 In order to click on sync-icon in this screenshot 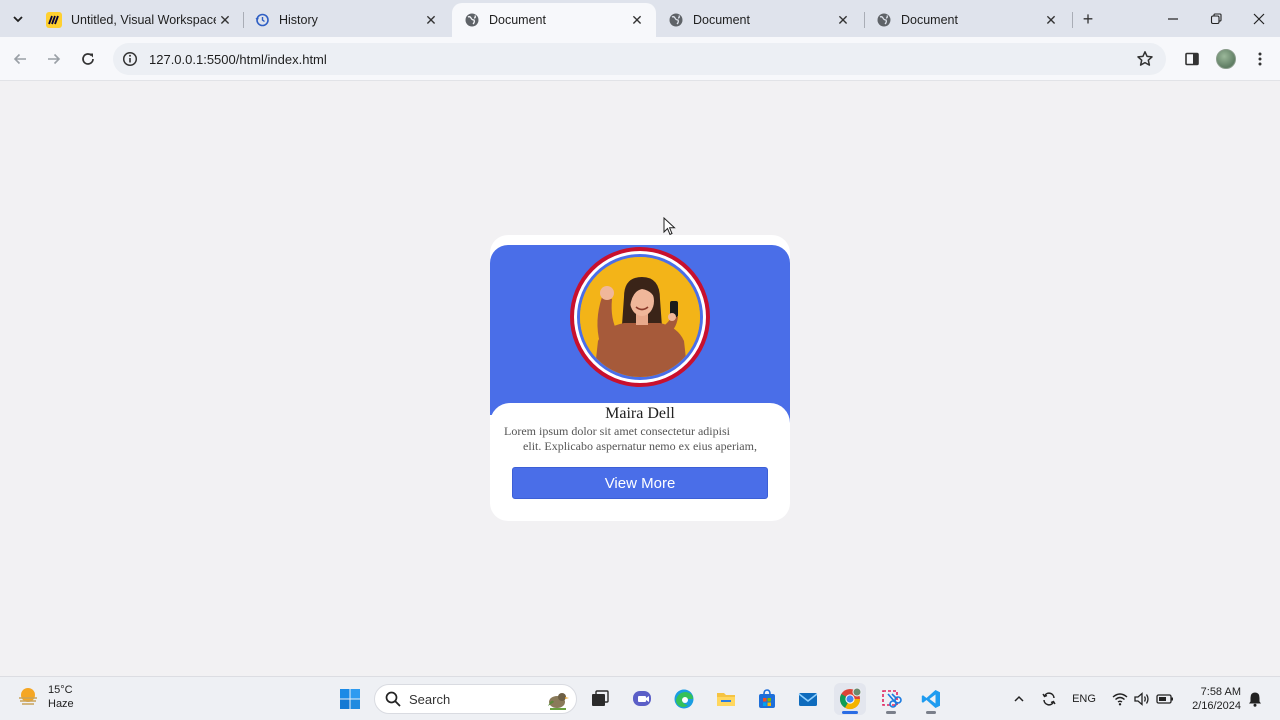, I will do `click(1049, 699)`.